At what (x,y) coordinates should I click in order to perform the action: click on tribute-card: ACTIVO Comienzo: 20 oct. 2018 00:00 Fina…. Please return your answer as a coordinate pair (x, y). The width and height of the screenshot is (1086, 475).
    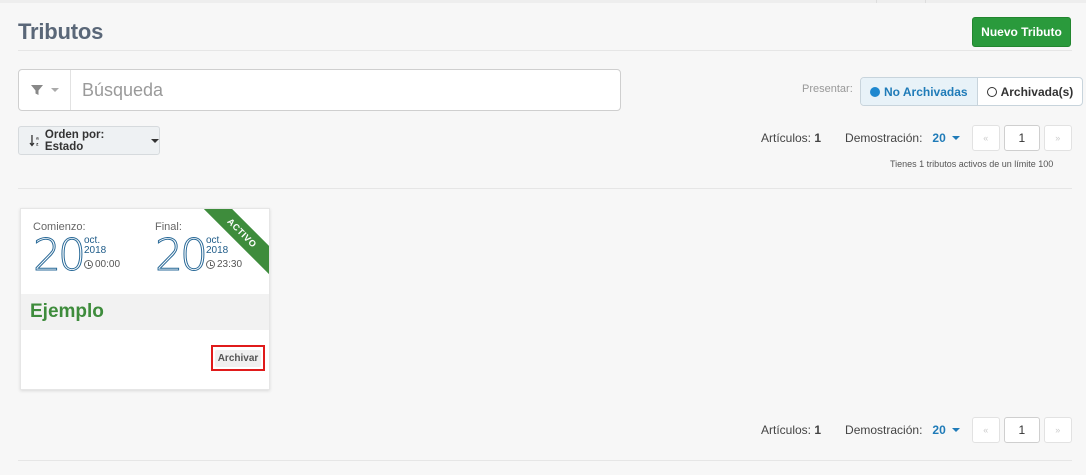
    Looking at the image, I should click on (145, 299).